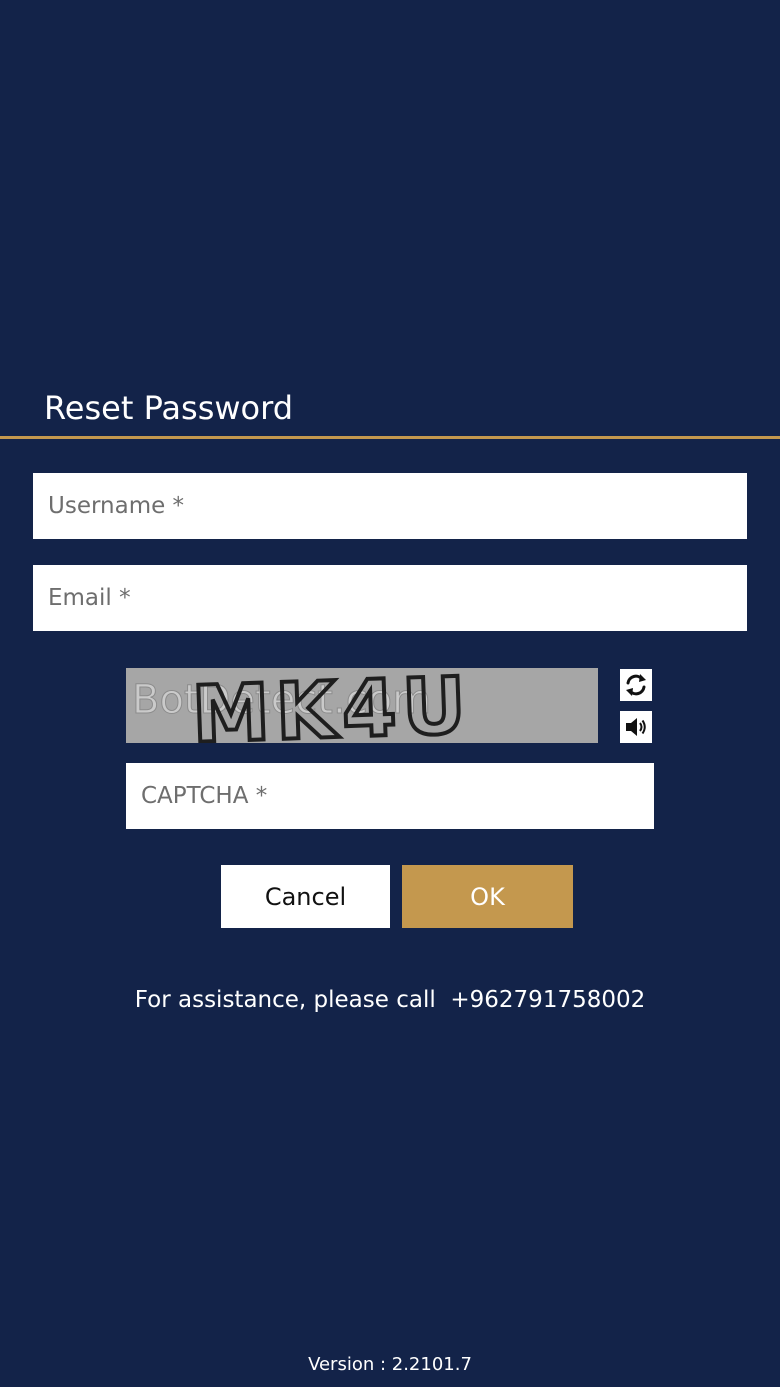 The width and height of the screenshot is (780, 1387). I want to click on assistance-phone: +962791758002, so click(548, 1000).